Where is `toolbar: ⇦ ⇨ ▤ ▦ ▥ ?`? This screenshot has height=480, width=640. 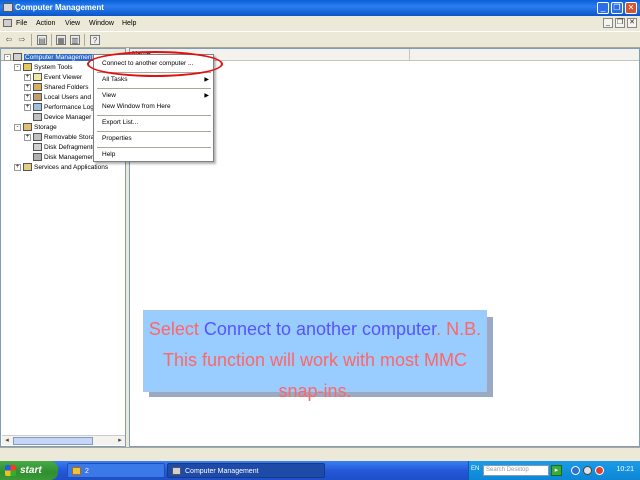
toolbar: ⇦ ⇨ ▤ ▦ ▥ ? is located at coordinates (320, 39).